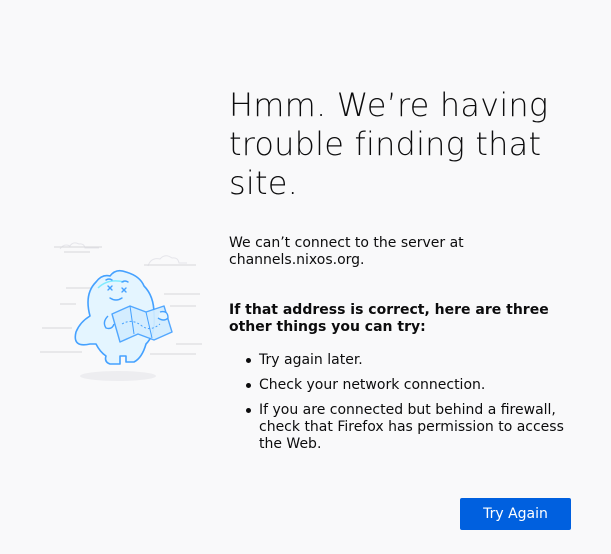  I want to click on suggestion-text: Check your network connection., so click(372, 385).